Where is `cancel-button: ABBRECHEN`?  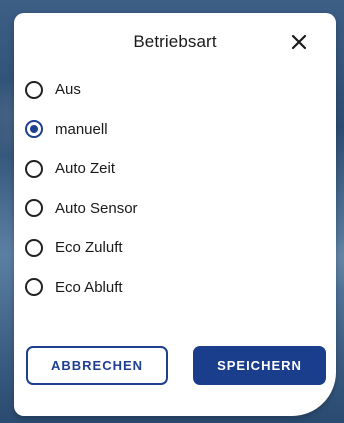
cancel-button: ABBRECHEN is located at coordinates (97, 365).